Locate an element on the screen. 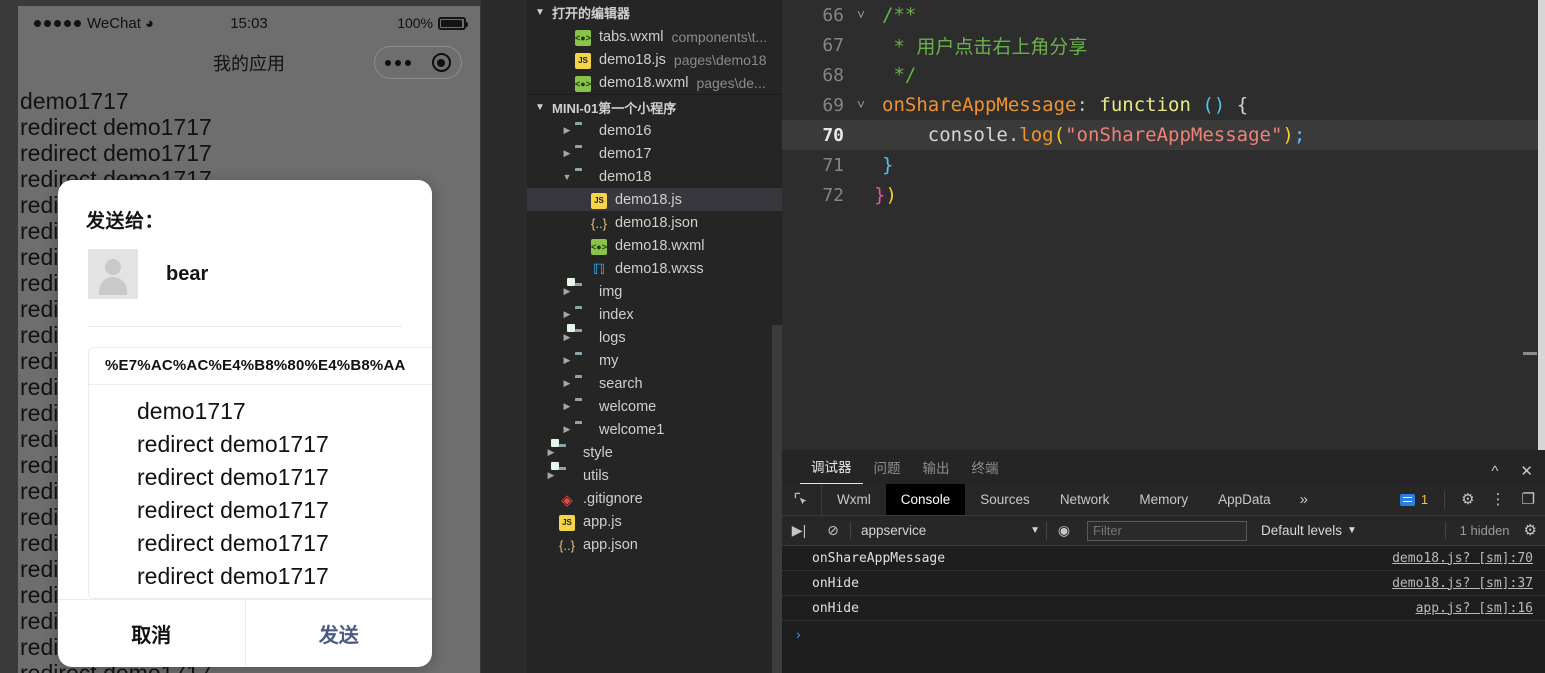 This screenshot has width=1545, height=673. message-badge: 1 is located at coordinates (1413, 499).